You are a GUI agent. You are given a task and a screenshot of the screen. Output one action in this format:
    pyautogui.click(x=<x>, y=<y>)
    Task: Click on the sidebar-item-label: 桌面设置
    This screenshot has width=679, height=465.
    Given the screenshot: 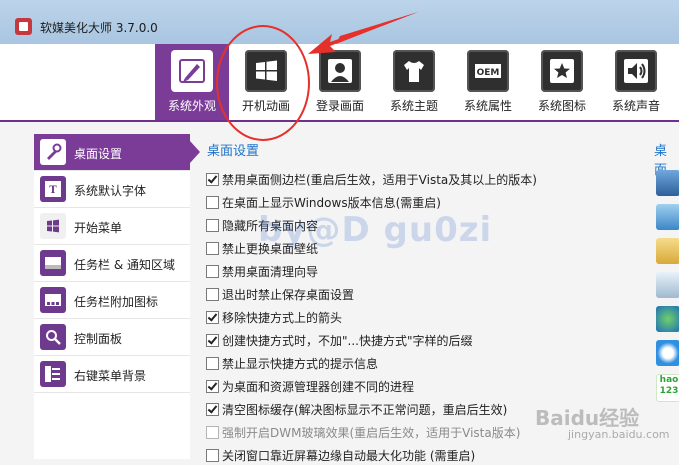 What is the action you would take?
    pyautogui.click(x=98, y=154)
    